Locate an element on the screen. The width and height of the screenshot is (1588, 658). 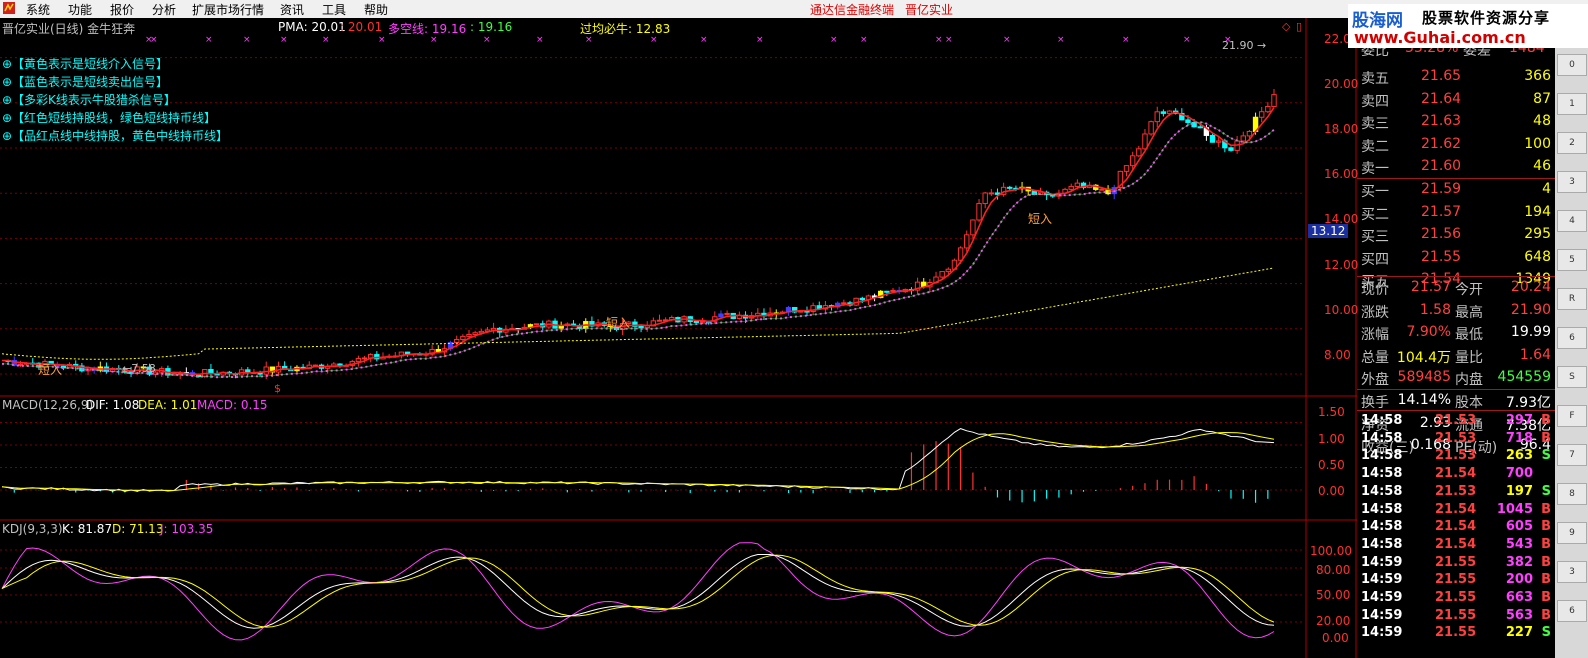
app-logo-icon is located at coordinates (9, 8).